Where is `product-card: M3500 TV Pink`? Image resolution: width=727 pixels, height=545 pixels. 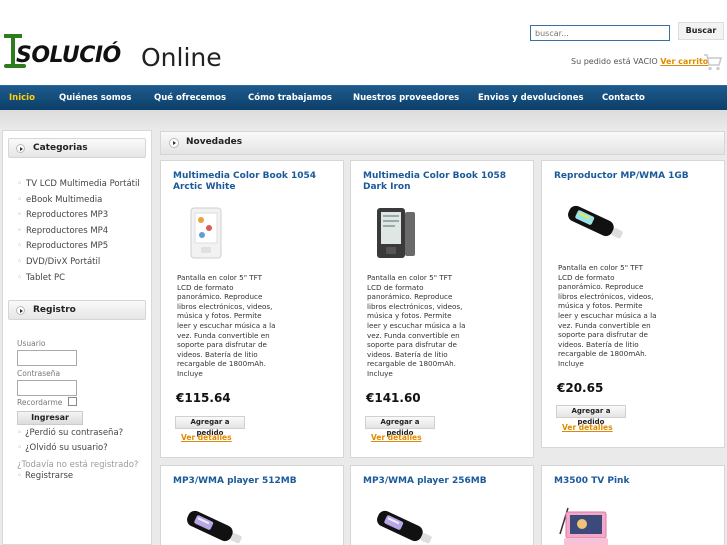 product-card: M3500 TV Pink is located at coordinates (633, 505).